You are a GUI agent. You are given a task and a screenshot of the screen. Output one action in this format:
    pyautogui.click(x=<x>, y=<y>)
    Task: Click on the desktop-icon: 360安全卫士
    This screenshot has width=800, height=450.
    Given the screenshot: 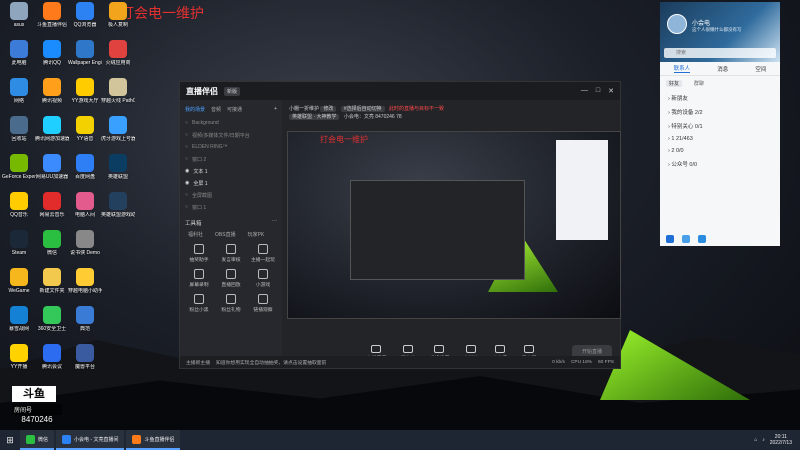 What is the action you would take?
    pyautogui.click(x=52, y=319)
    